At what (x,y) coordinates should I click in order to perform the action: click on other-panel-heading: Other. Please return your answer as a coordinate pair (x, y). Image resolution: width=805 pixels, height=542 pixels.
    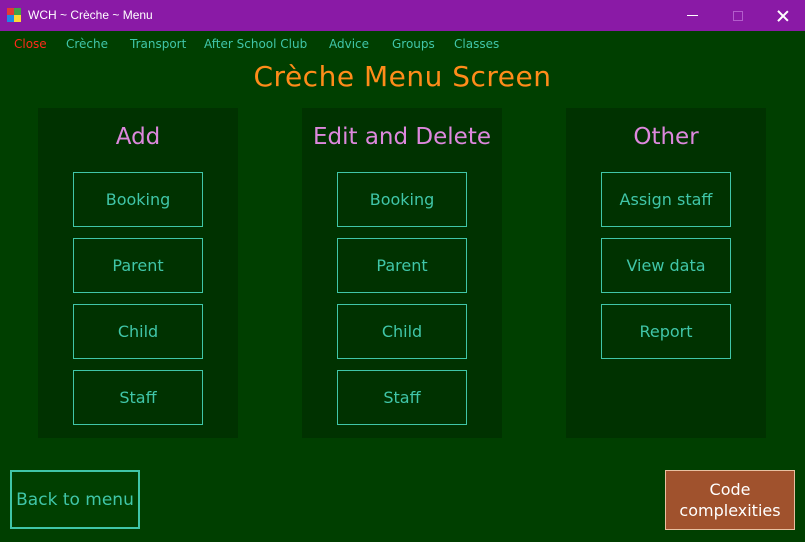
    Looking at the image, I should click on (666, 137).